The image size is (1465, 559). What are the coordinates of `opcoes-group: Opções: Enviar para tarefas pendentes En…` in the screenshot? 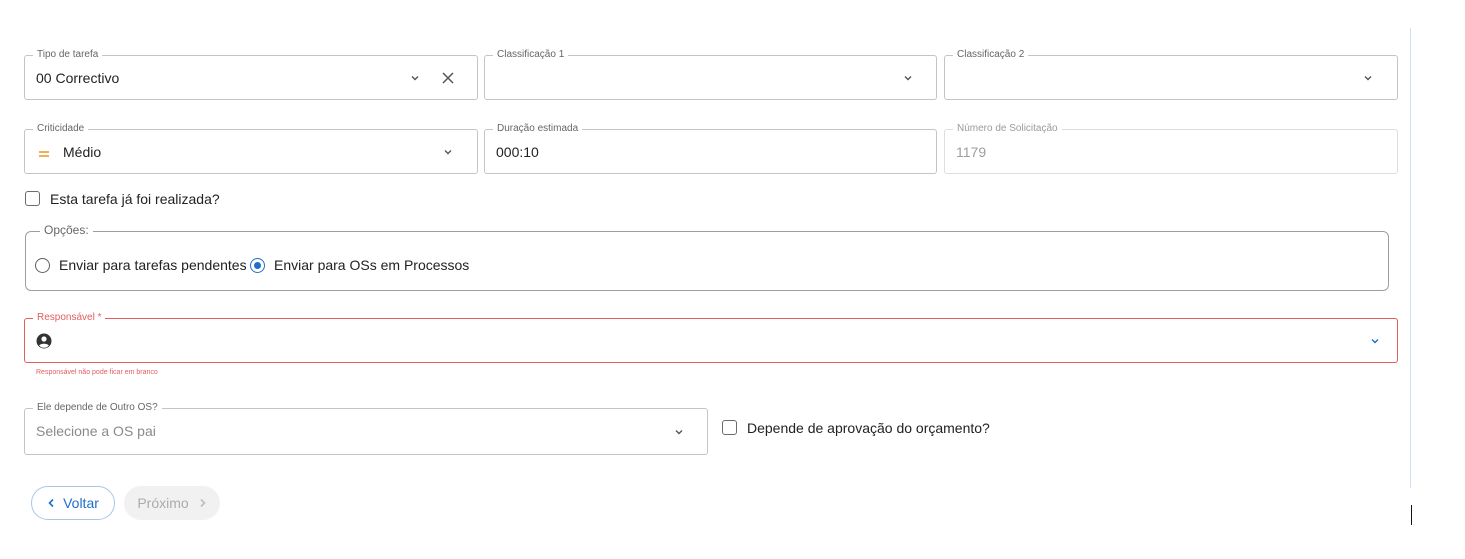 It's located at (707, 257).